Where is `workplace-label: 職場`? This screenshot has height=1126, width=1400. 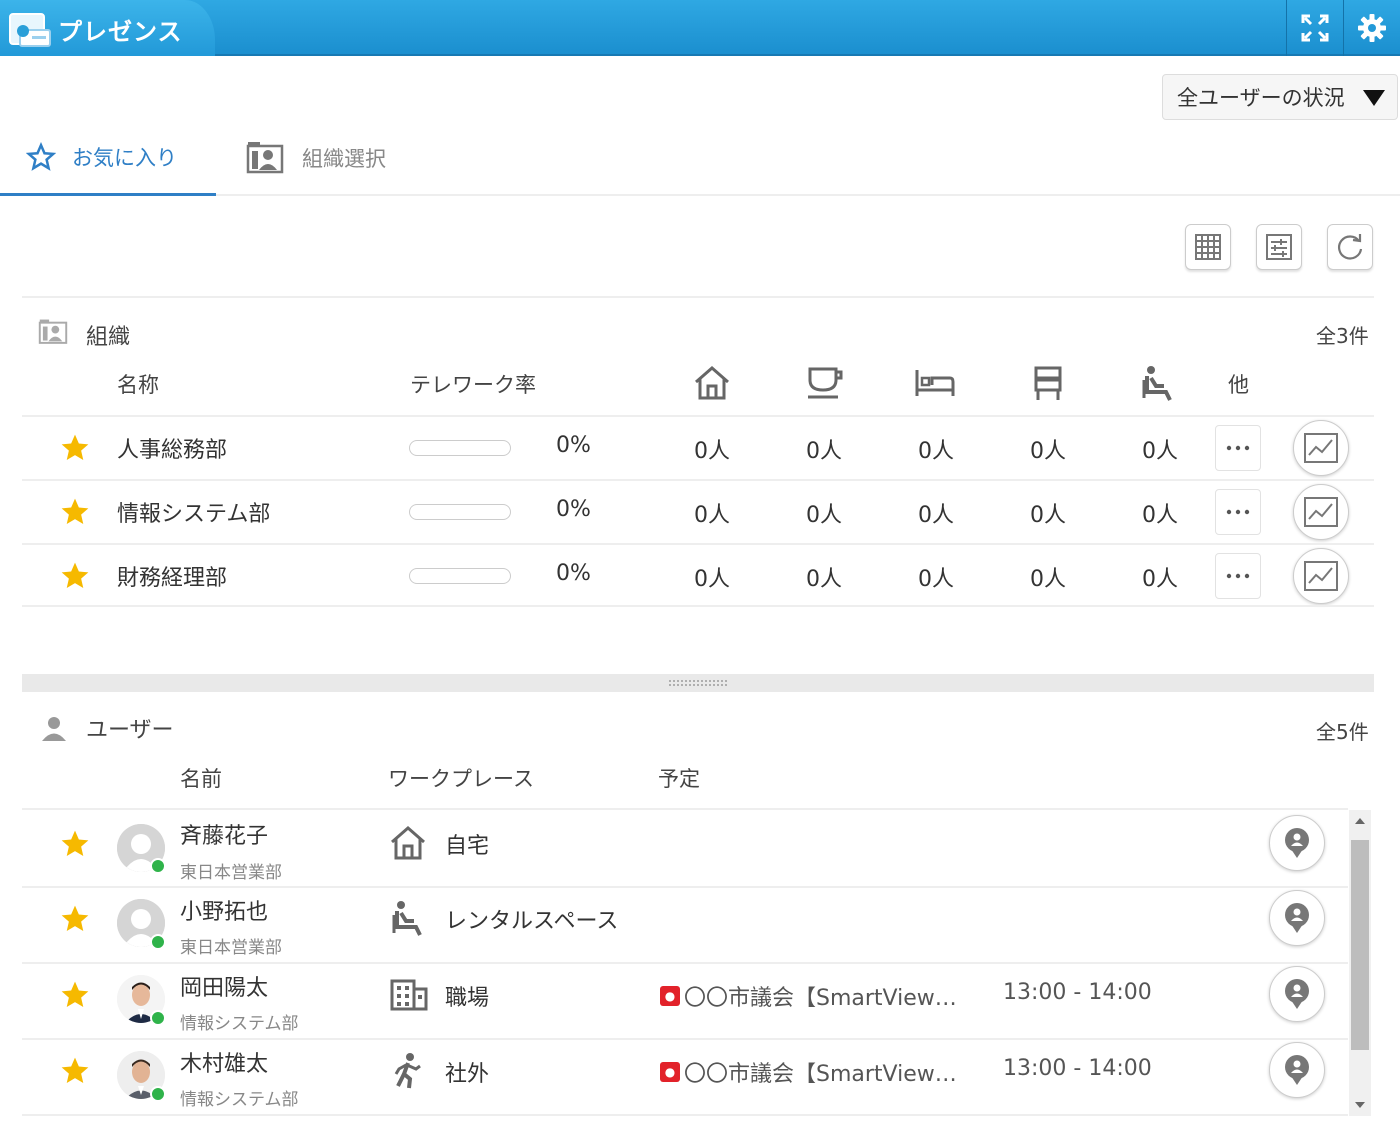 workplace-label: 職場 is located at coordinates (467, 998).